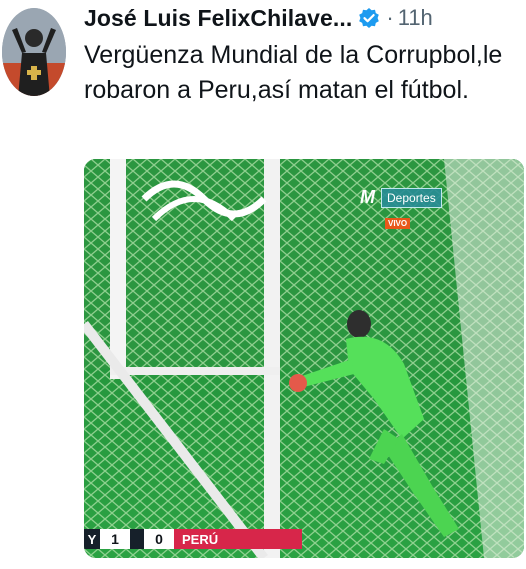  Describe the element at coordinates (137, 539) in the screenshot. I see `score-divider` at that location.